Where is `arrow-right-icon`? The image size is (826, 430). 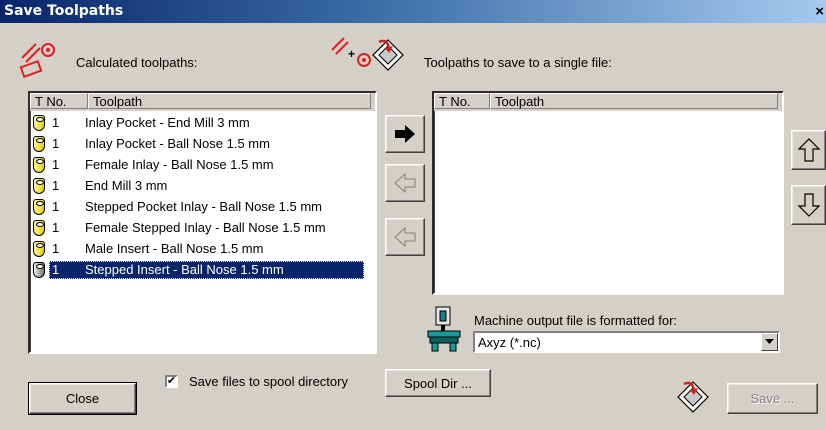
arrow-right-icon is located at coordinates (405, 134).